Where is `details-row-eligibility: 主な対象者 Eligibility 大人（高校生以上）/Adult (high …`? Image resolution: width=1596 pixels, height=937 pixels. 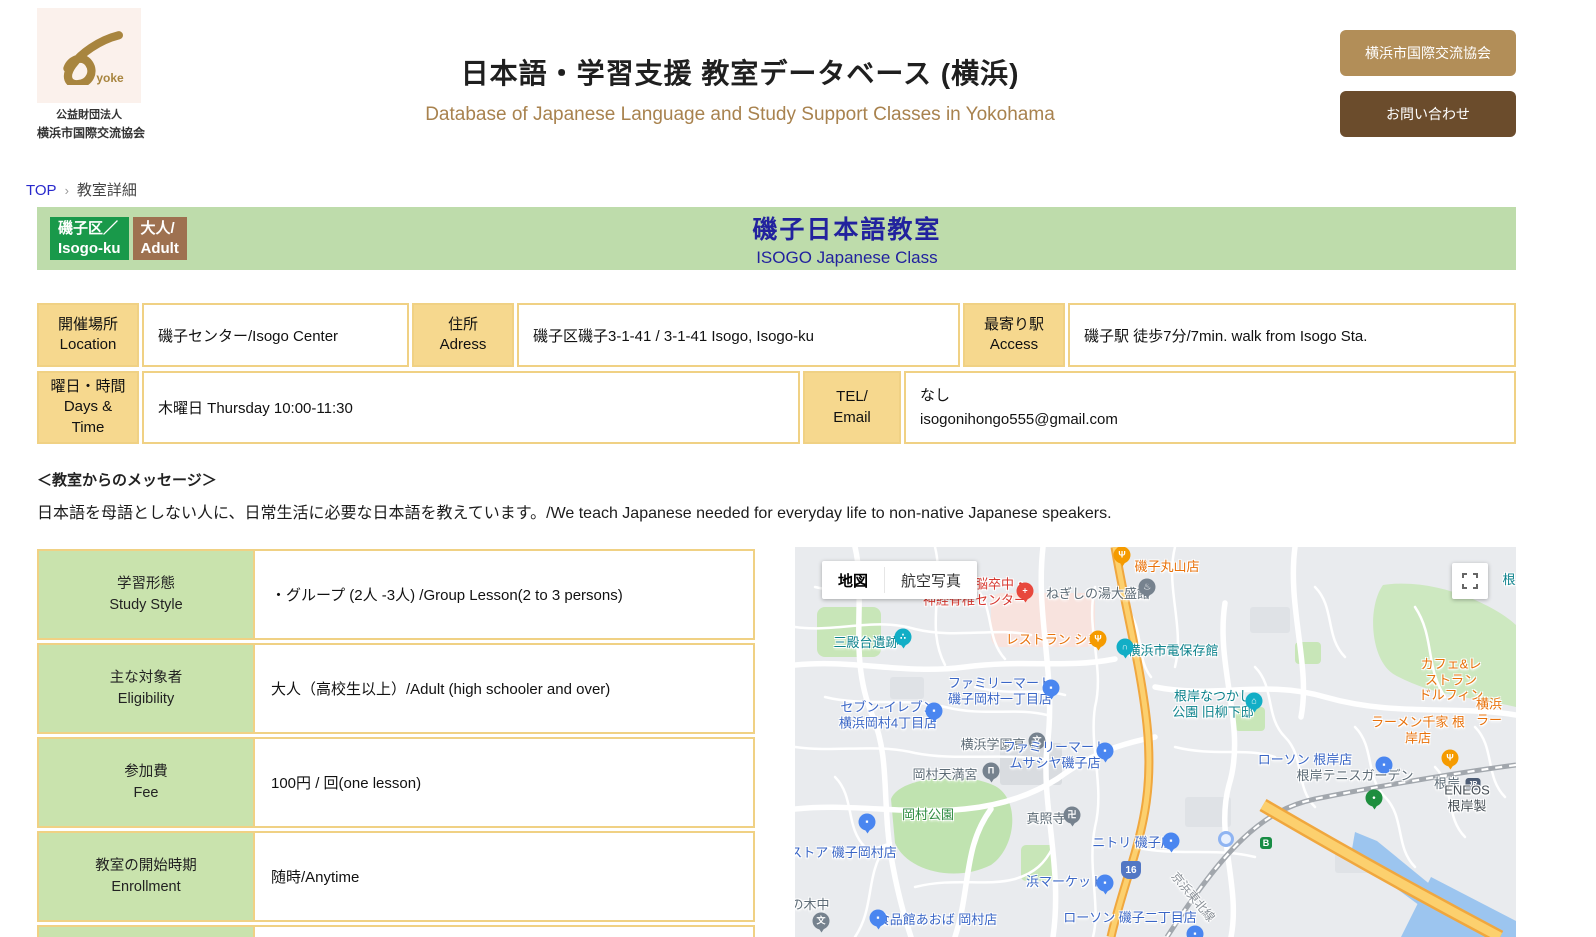
details-row-eligibility: 主な対象者 Eligibility 大人（高校生以上）/Adult (high … is located at coordinates (396, 688).